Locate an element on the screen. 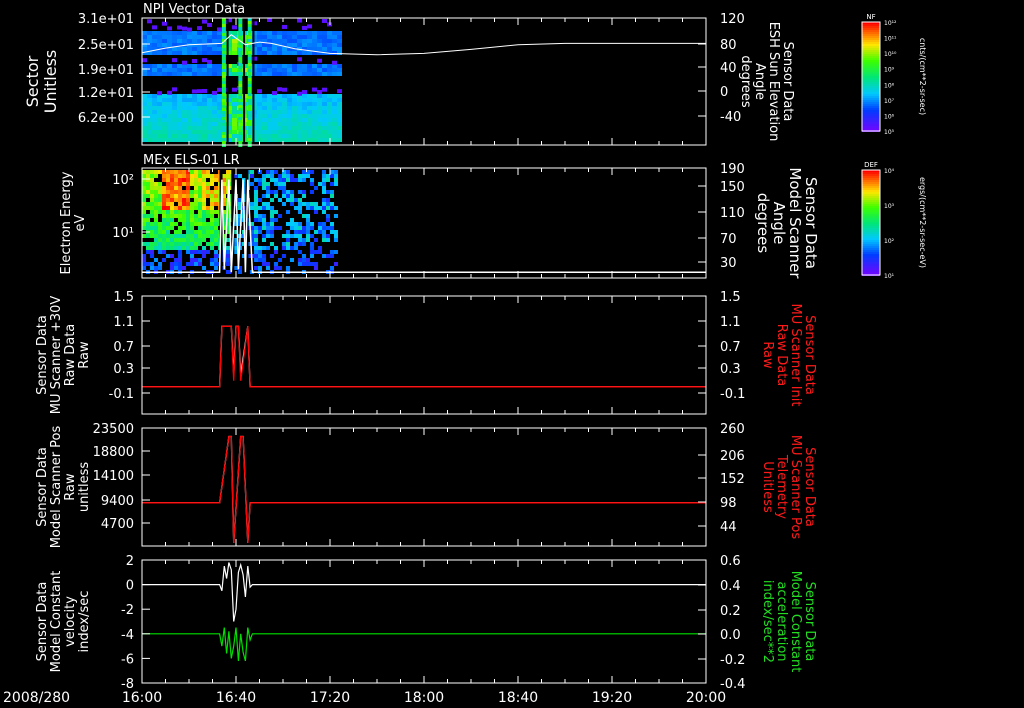 The height and width of the screenshot is (708, 1024). panel-title-npi: NPI Vector Data is located at coordinates (194, 9).